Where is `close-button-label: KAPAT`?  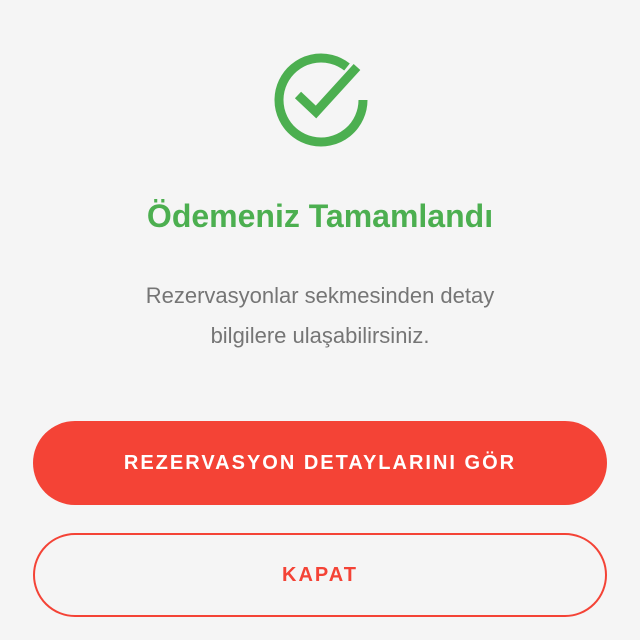
close-button-label: KAPAT is located at coordinates (320, 574).